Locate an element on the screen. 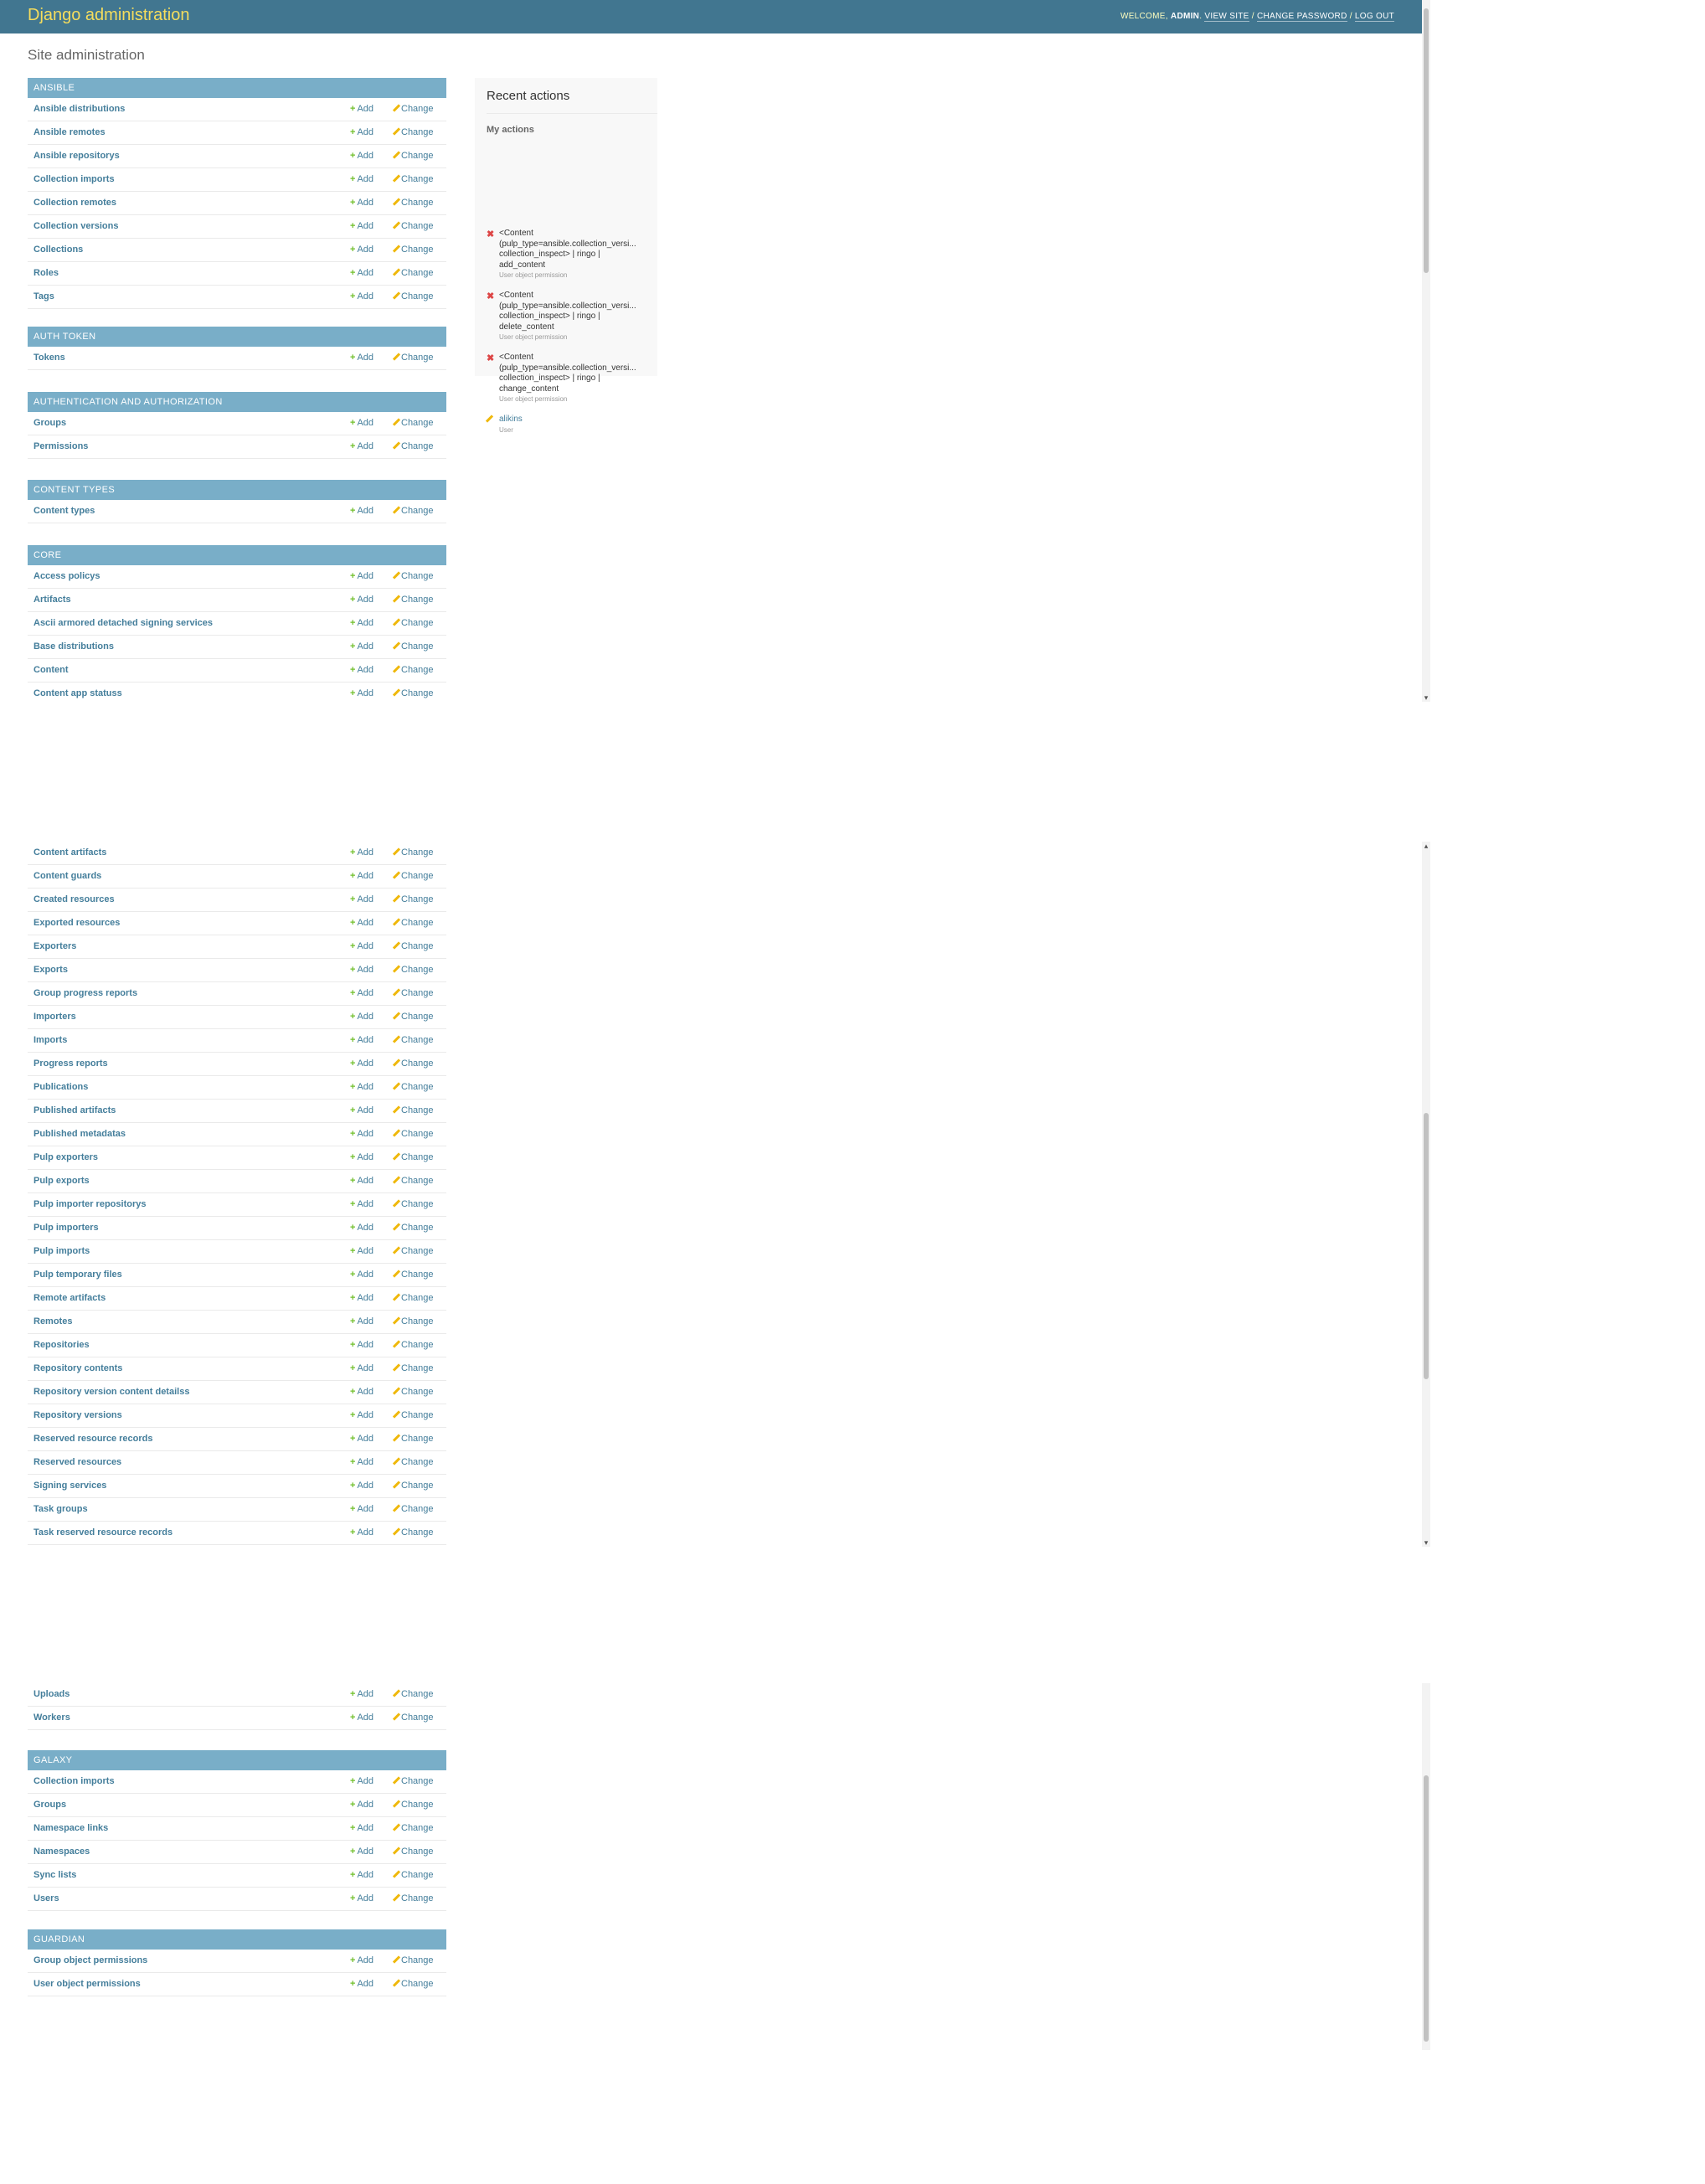 This screenshot has width=1705, height=2184. model-link-artifacts: Artifacts is located at coordinates (52, 600).